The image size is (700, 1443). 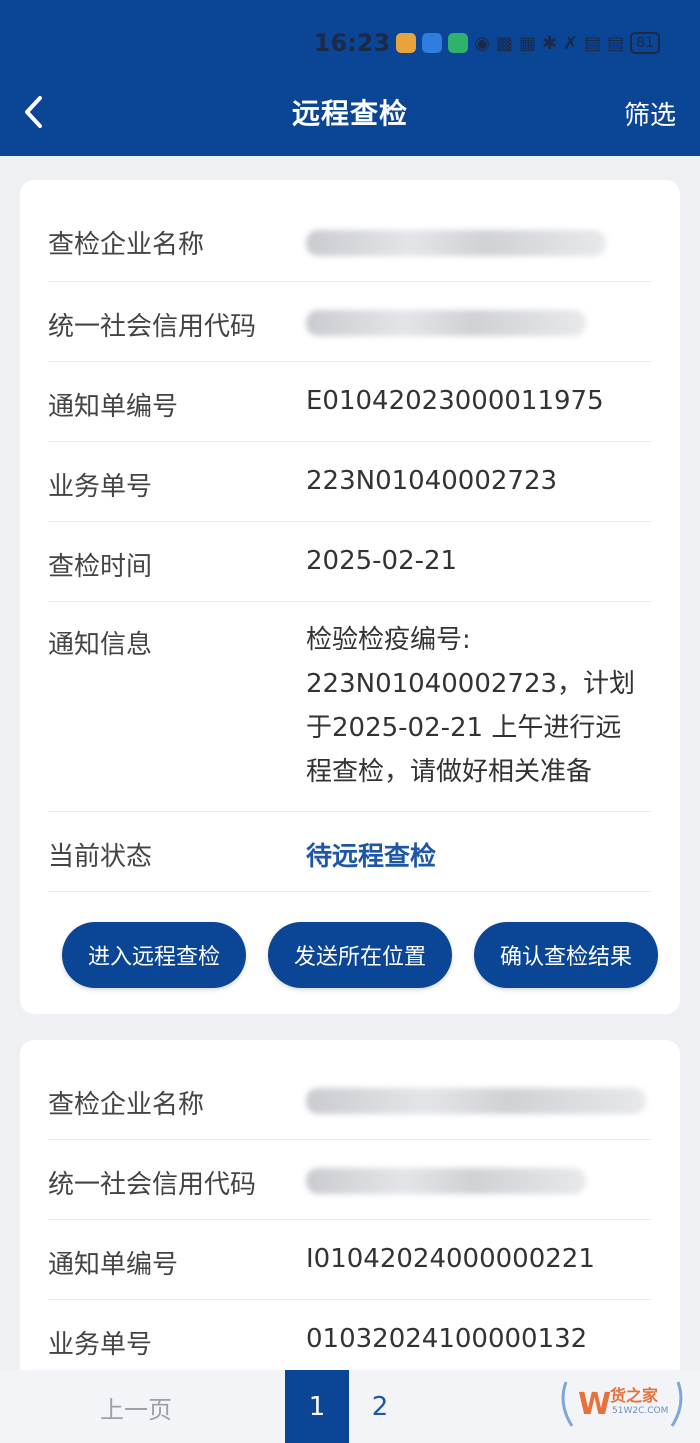 I want to click on page-title: 远程查检, so click(x=349, y=113).